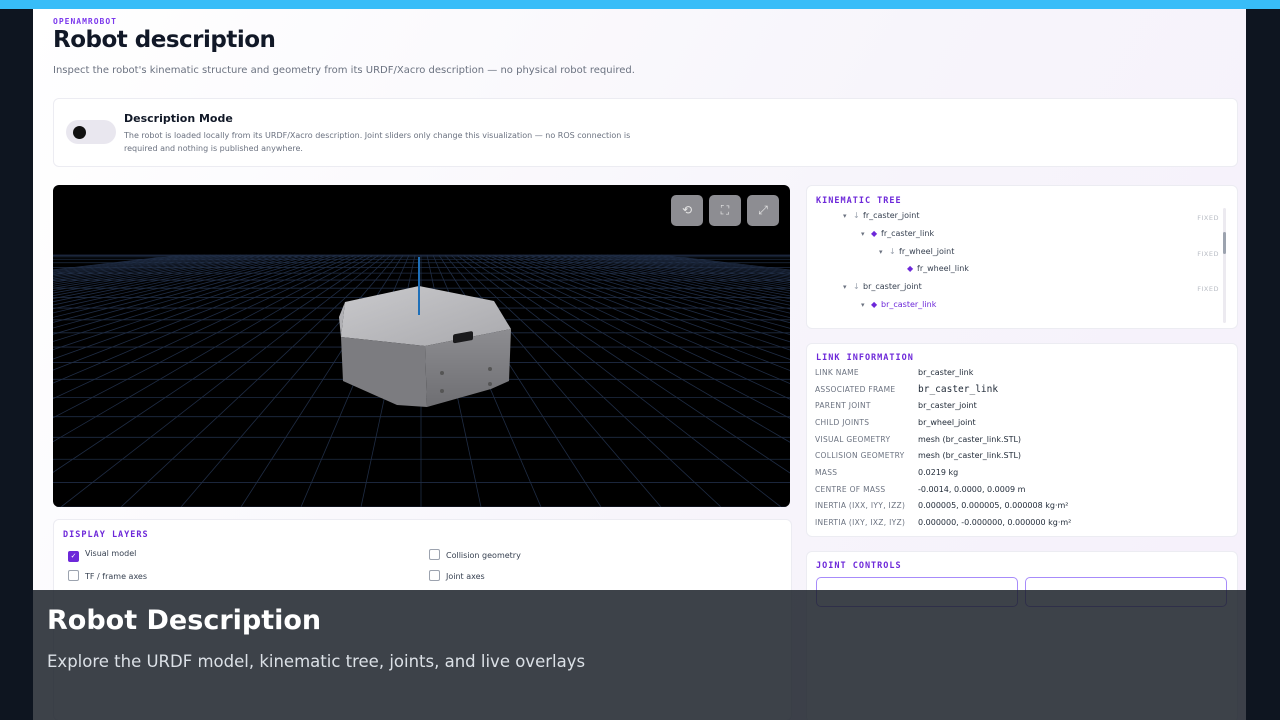 This screenshot has width=1280, height=720. What do you see at coordinates (882, 289) in the screenshot?
I see `tree-row-br-caster-joint: ▾ ↓ br_caster_joint` at bounding box center [882, 289].